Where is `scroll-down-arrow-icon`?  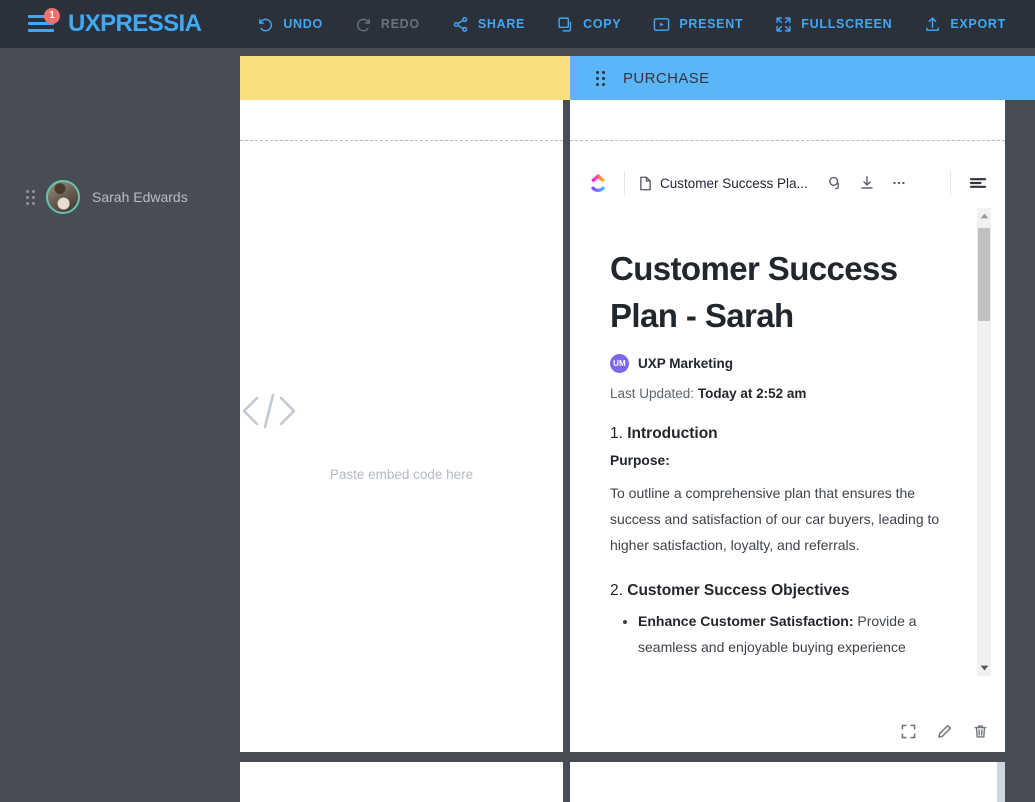 scroll-down-arrow-icon is located at coordinates (984, 668).